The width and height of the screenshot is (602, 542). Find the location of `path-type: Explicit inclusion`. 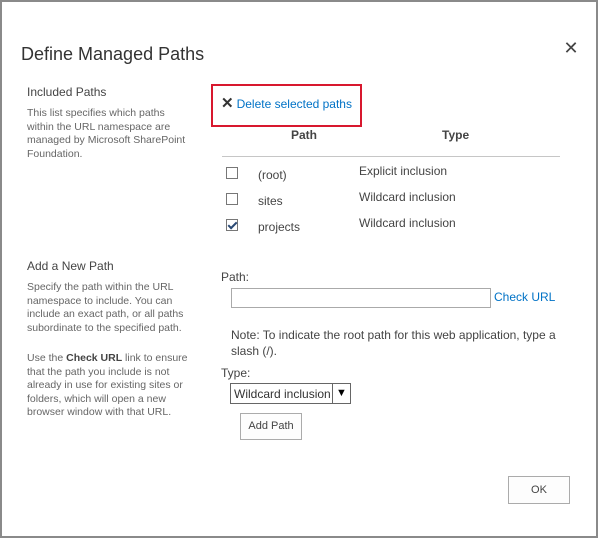

path-type: Explicit inclusion is located at coordinates (403, 171).